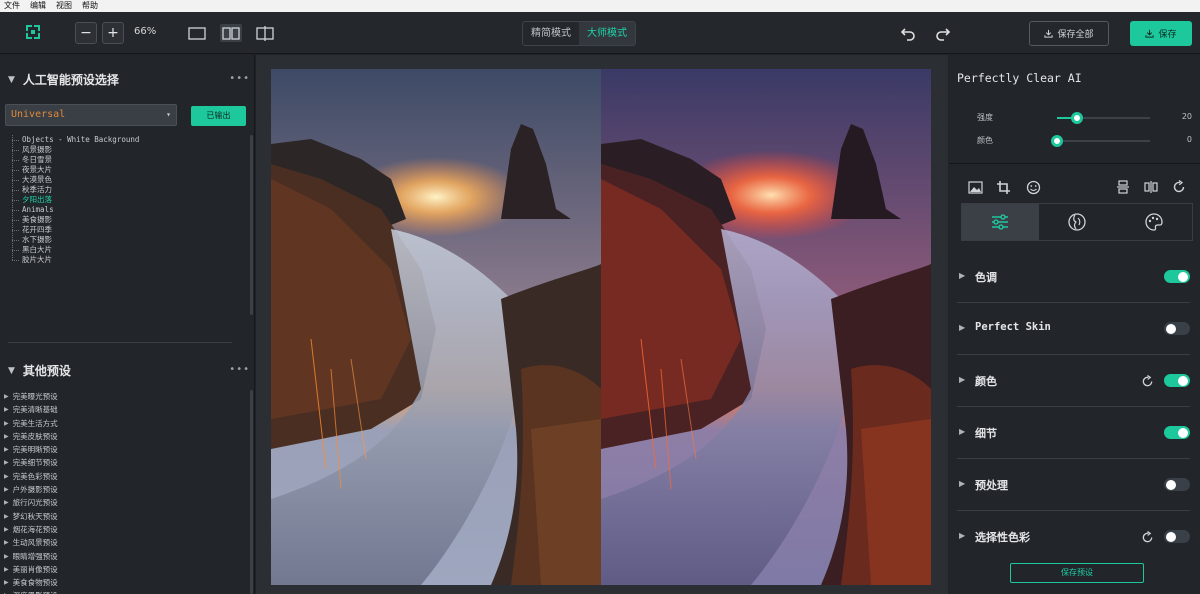 The image size is (1200, 594). I want to click on preset-list-item: ▶ 完美生活方式, so click(124, 423).